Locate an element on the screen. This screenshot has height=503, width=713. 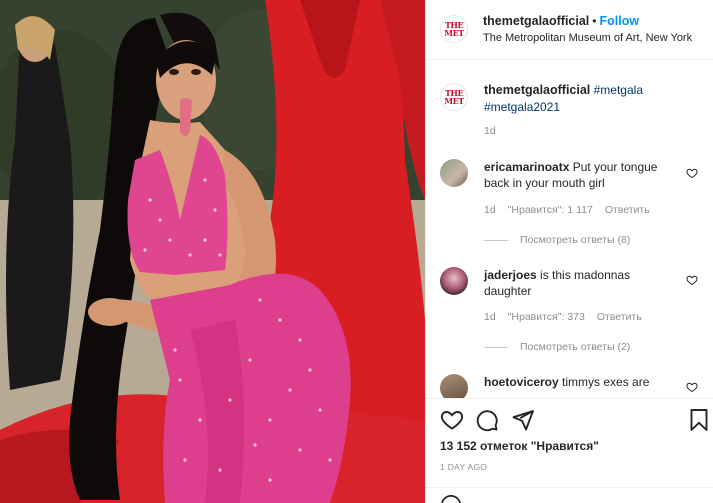
comment-likes-count: "Нравится": 373 is located at coordinates (546, 317).